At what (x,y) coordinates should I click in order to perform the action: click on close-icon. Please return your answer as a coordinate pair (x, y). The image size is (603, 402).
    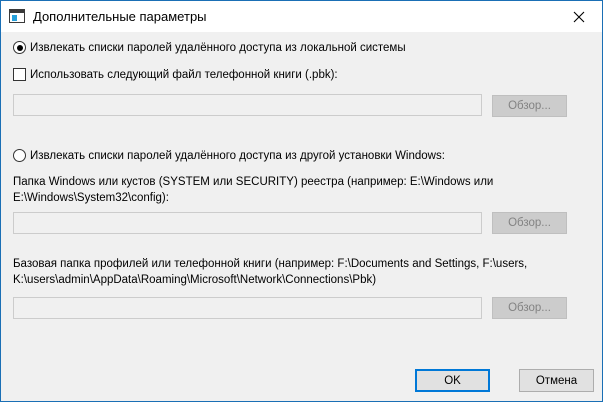
    Looking at the image, I should click on (579, 16).